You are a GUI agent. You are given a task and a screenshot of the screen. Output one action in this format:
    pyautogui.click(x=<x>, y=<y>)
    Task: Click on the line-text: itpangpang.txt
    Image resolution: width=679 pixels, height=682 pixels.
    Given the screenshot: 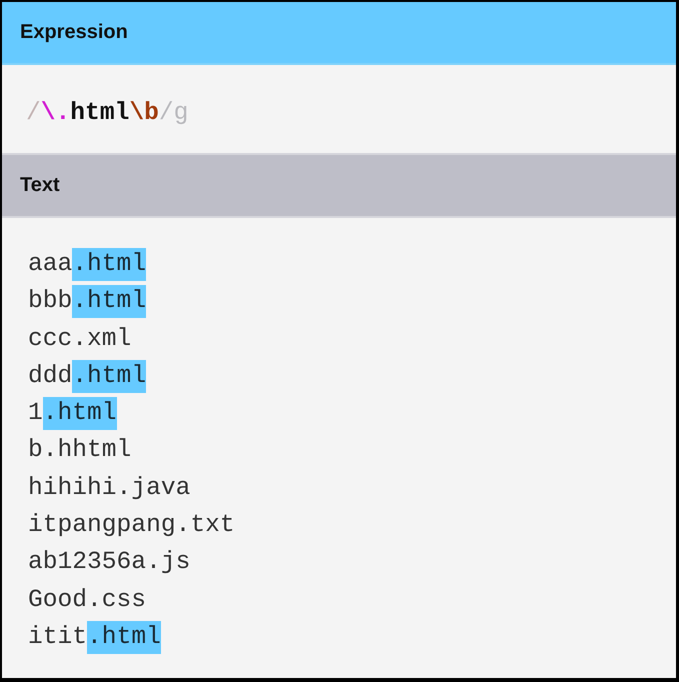 What is the action you would take?
    pyautogui.click(x=131, y=526)
    